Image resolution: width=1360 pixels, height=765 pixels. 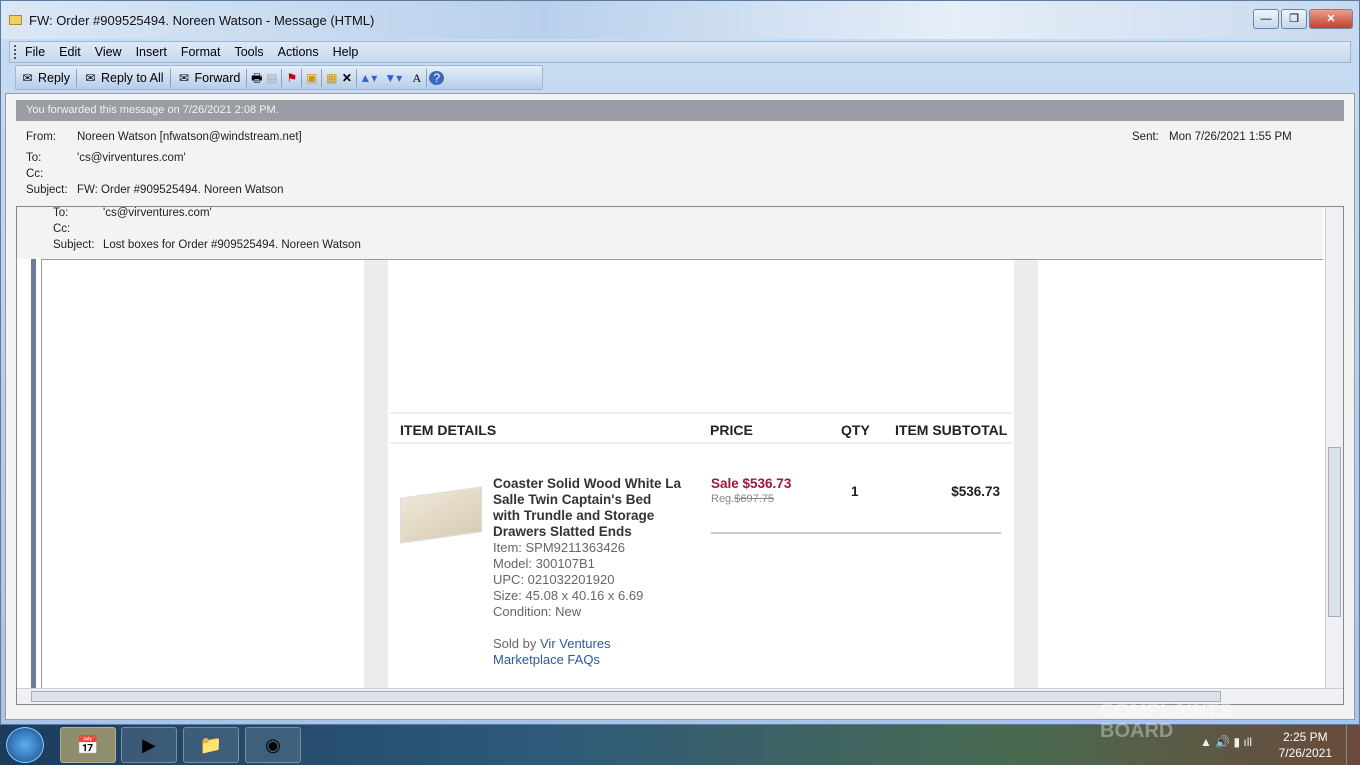 What do you see at coordinates (568, 595) in the screenshot?
I see `item-size: Size: 45.08 x 40.16 x 6.69` at bounding box center [568, 595].